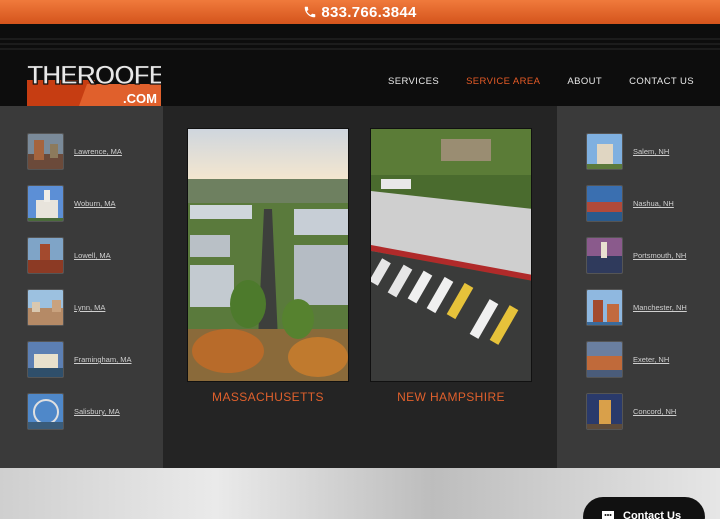  I want to click on city-label: Portsmouth, NH, so click(659, 255).